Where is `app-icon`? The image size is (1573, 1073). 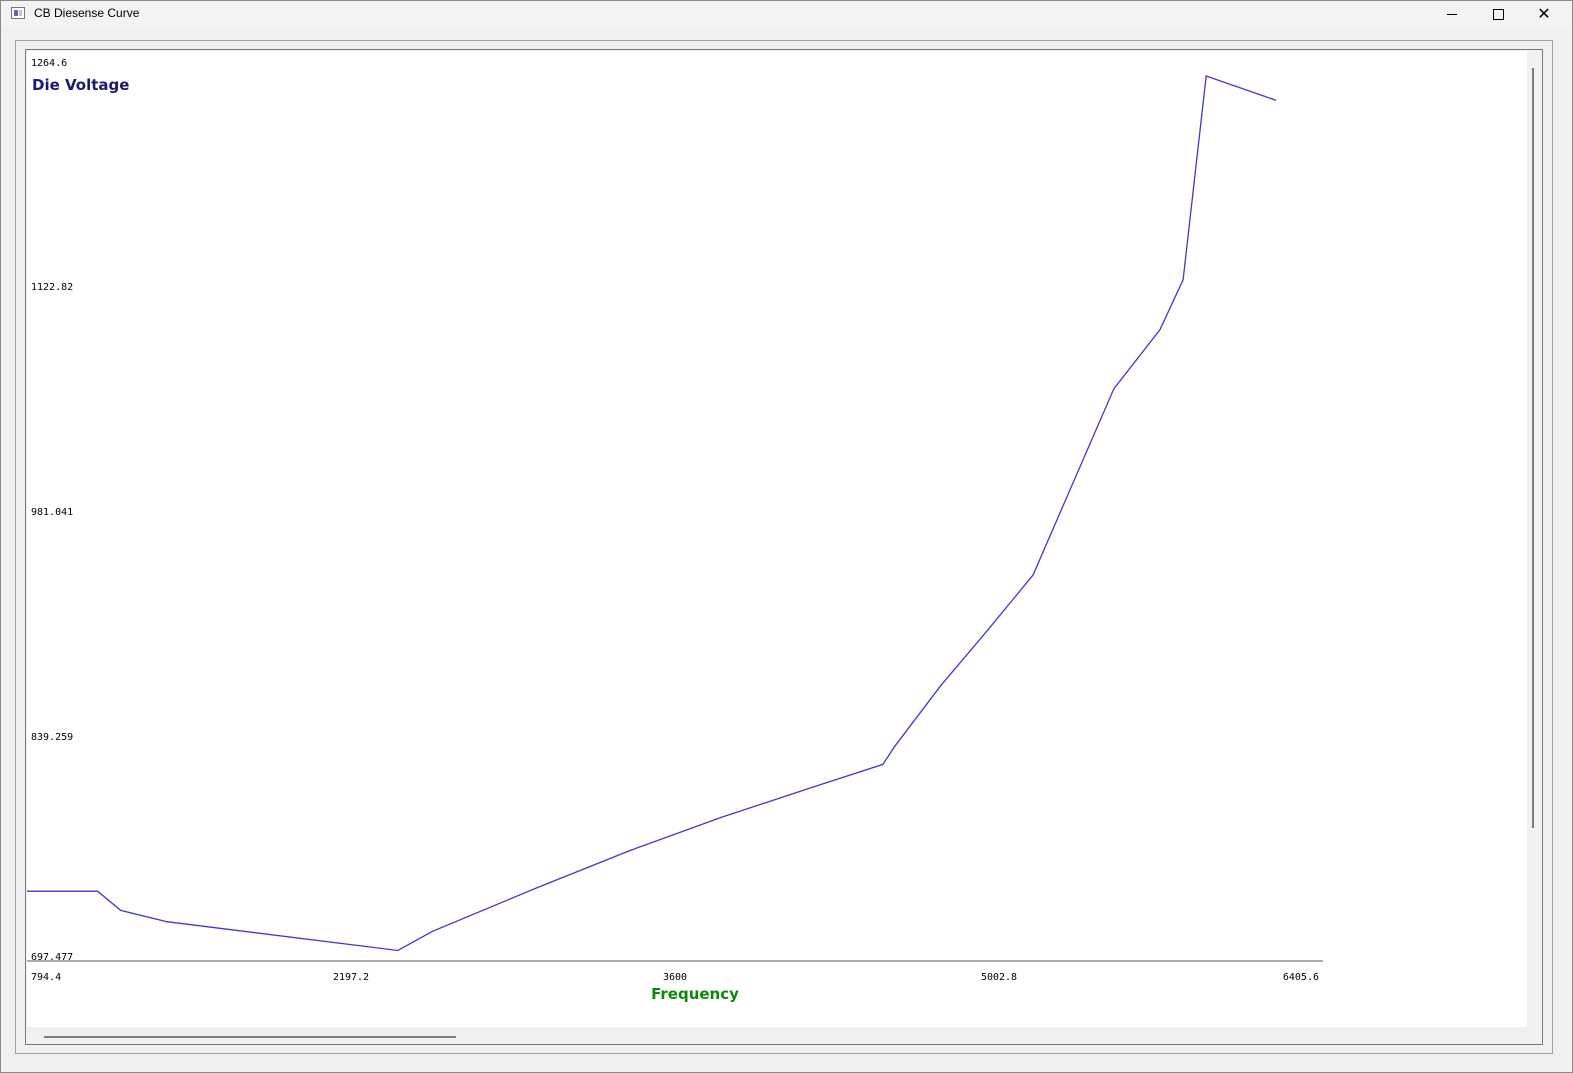 app-icon is located at coordinates (18, 13).